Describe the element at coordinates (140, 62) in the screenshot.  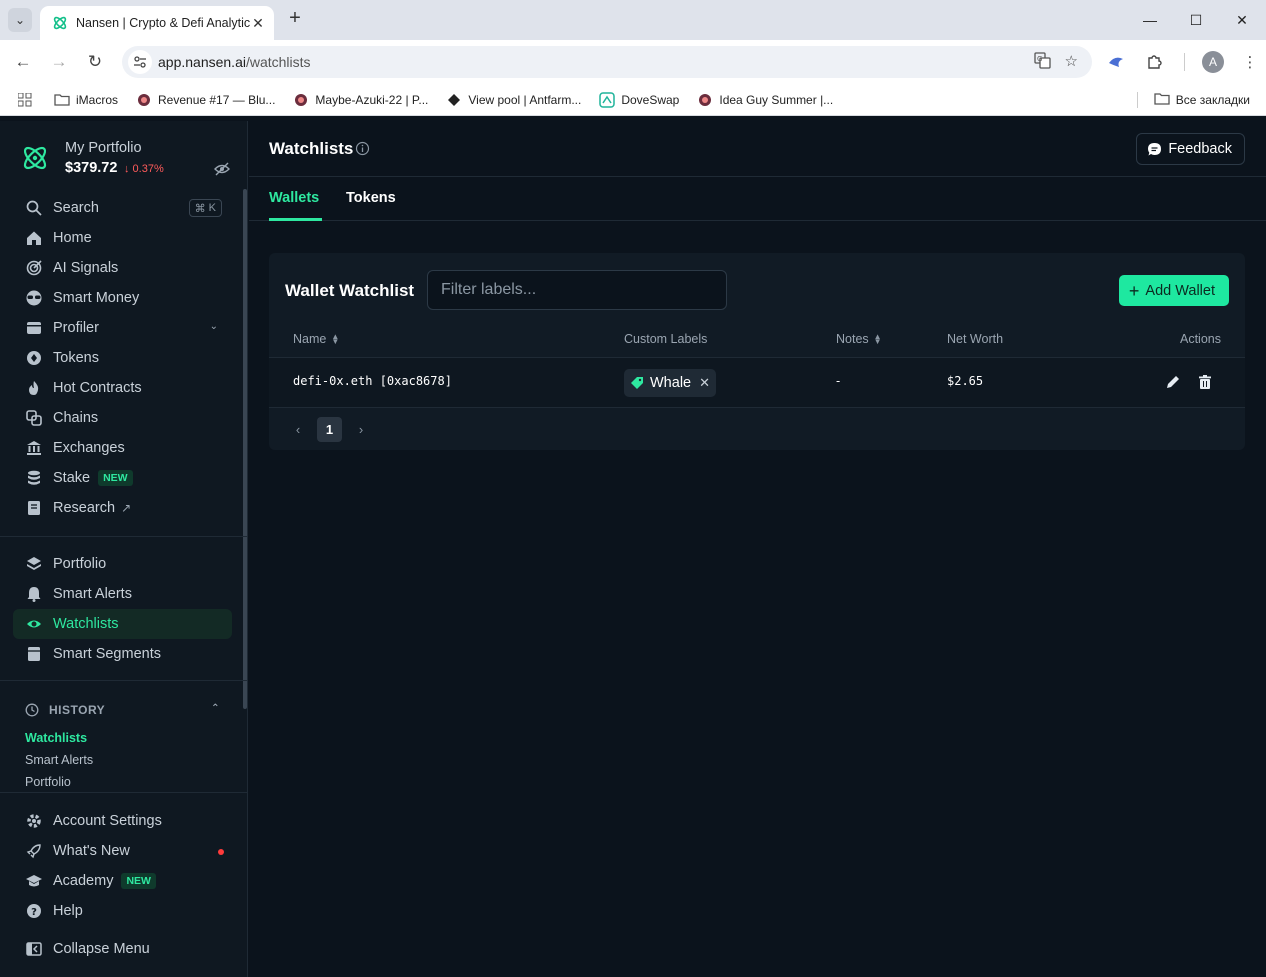
I see `site-info-icon` at that location.